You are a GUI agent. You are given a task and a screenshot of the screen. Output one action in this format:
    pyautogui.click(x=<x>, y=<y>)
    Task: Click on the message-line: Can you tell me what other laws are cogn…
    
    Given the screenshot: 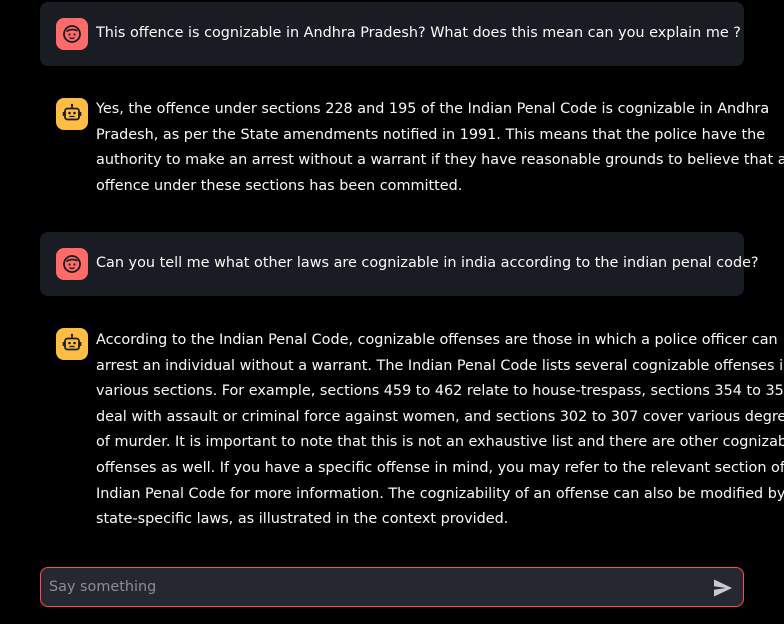 What is the action you would take?
    pyautogui.click(x=427, y=263)
    